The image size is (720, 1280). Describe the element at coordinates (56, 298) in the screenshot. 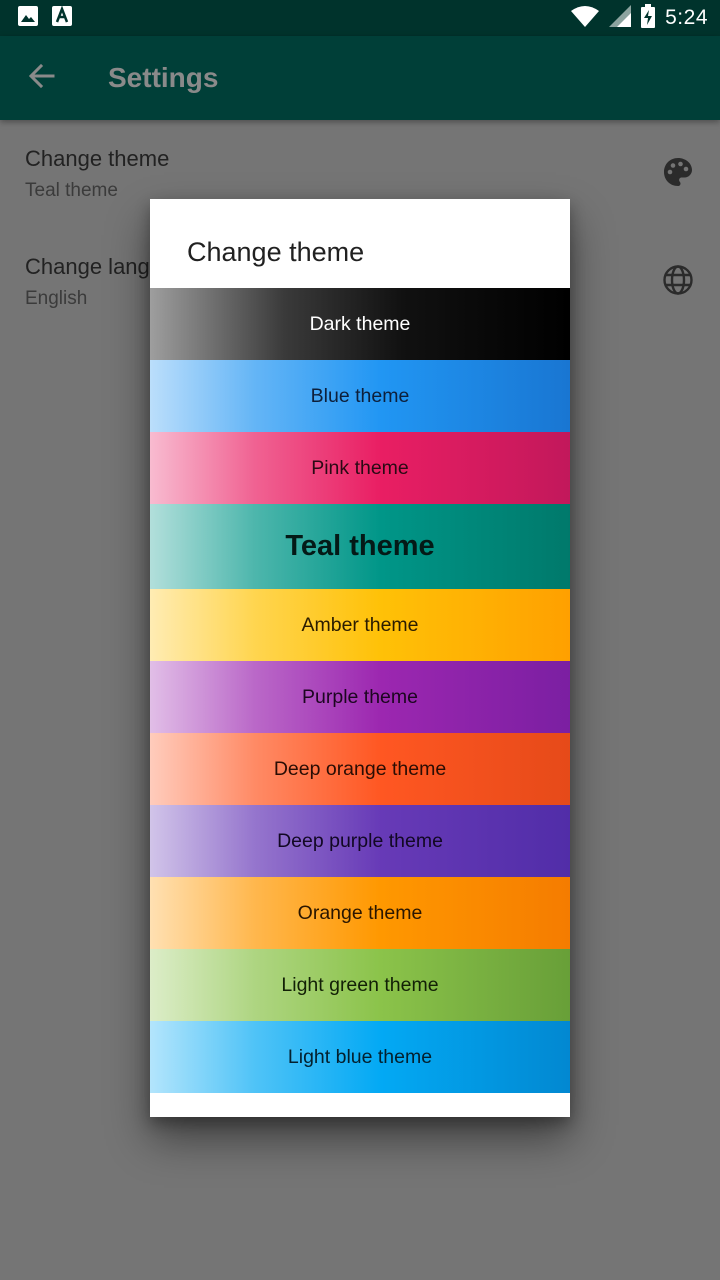

I see `setting-subtitle: English` at that location.